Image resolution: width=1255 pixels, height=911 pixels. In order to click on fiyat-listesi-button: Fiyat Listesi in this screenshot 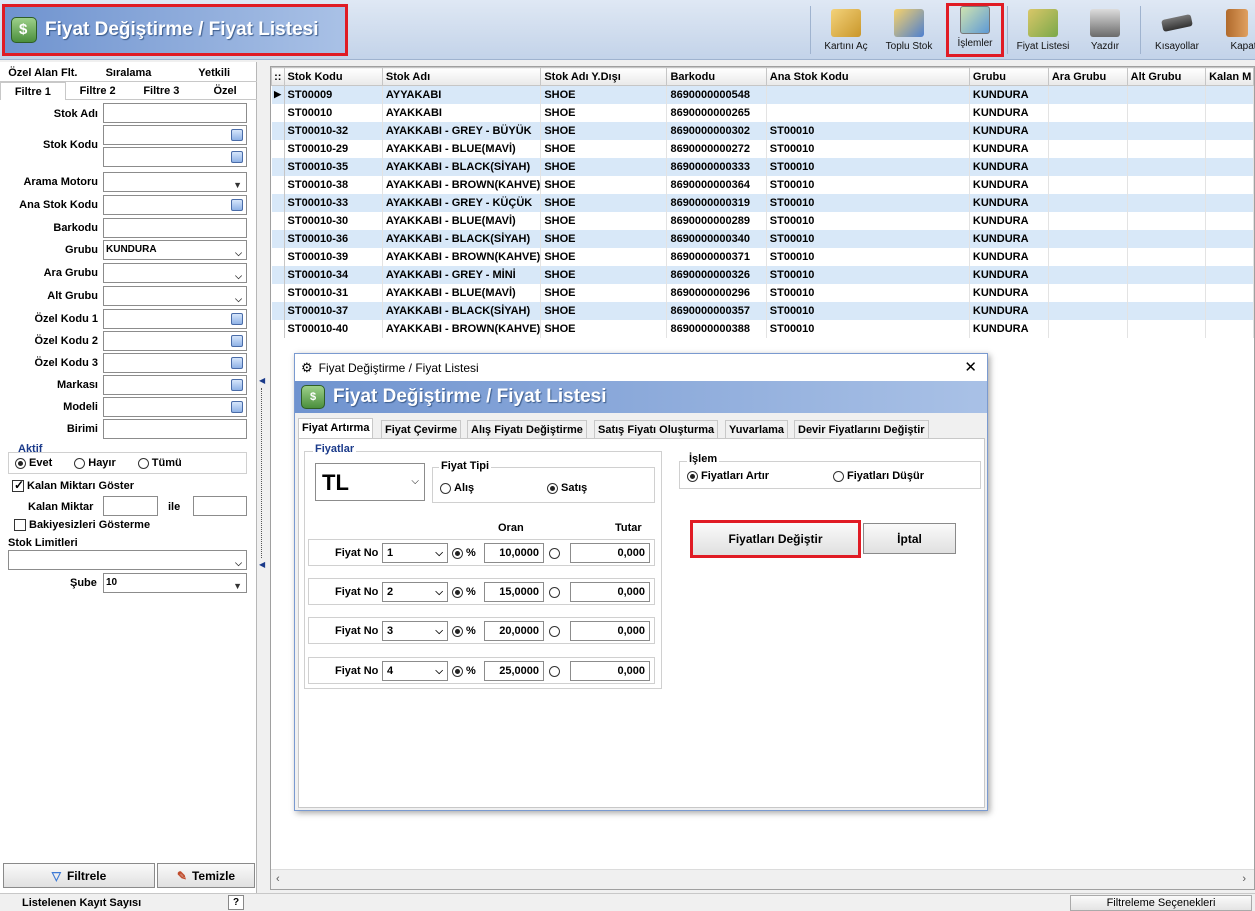, I will do `click(1043, 30)`.